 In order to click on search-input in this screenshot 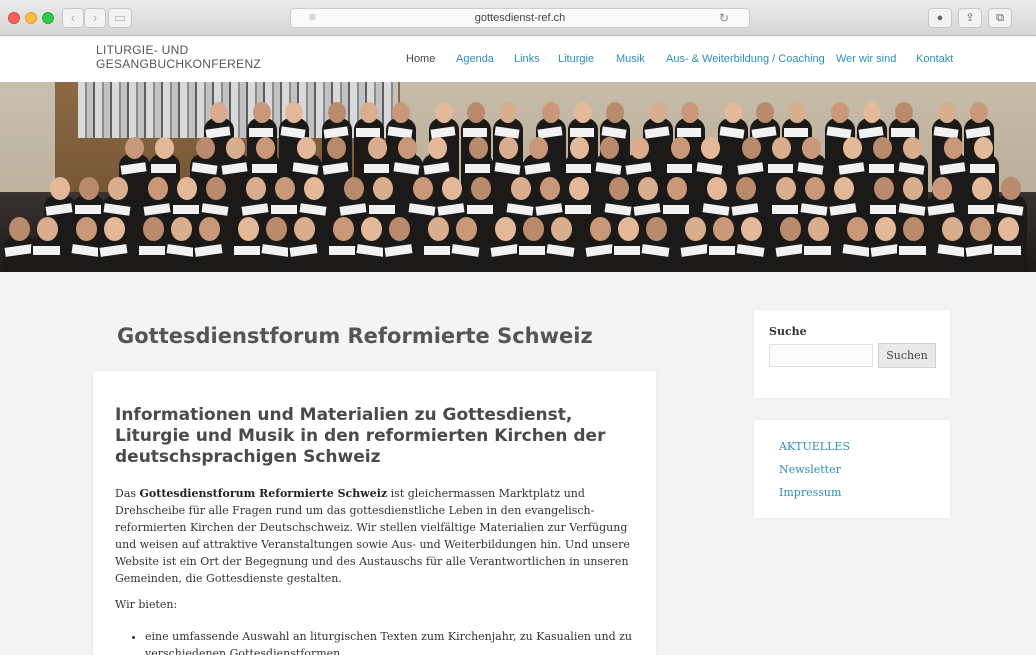, I will do `click(821, 355)`.